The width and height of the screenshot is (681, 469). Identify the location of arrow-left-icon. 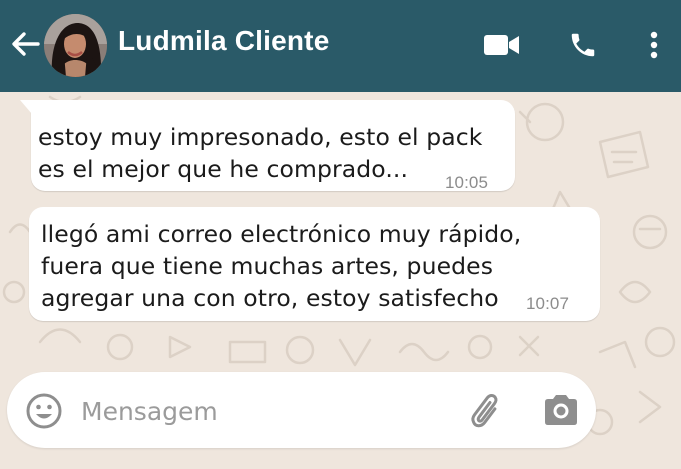
(26, 44).